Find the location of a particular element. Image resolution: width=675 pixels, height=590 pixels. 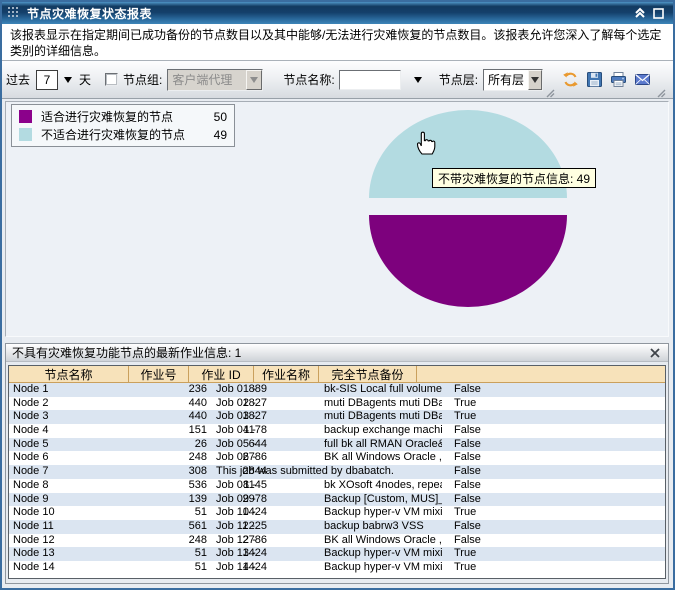

cell-node-name: Node 3 is located at coordinates (31, 416).